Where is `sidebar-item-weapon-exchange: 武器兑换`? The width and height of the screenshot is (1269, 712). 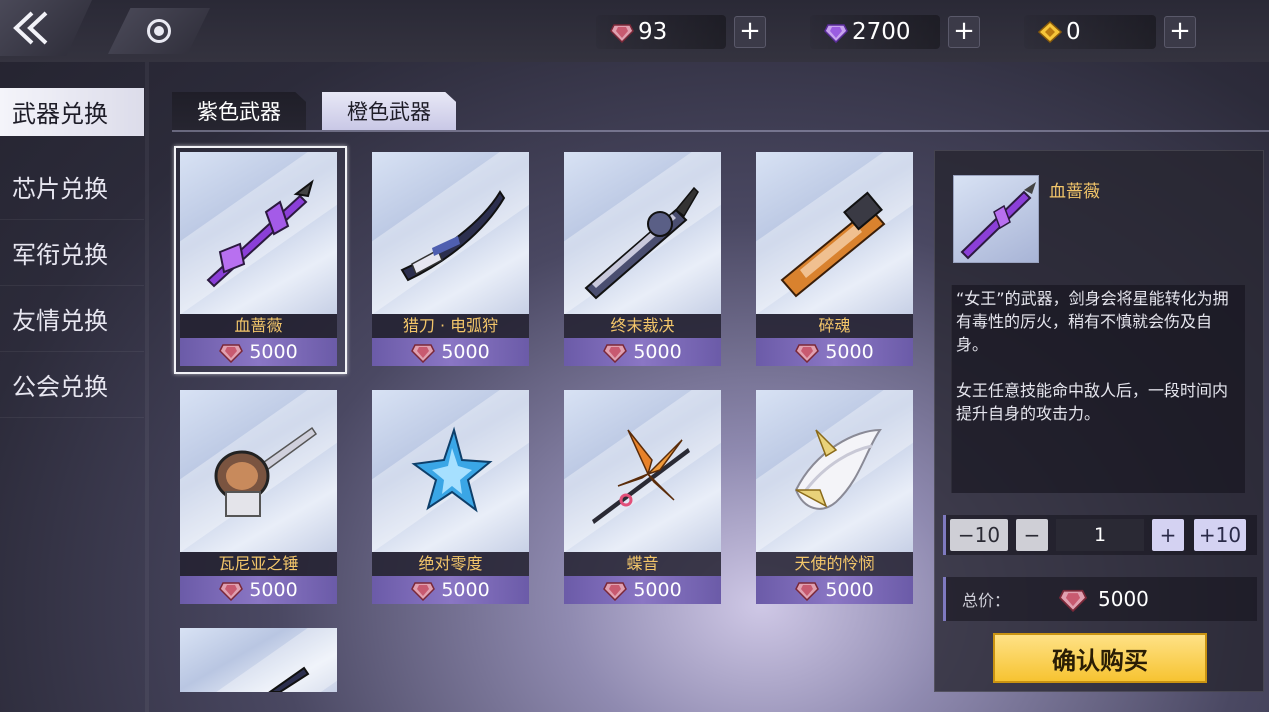 sidebar-item-weapon-exchange: 武器兑换 is located at coordinates (72, 112).